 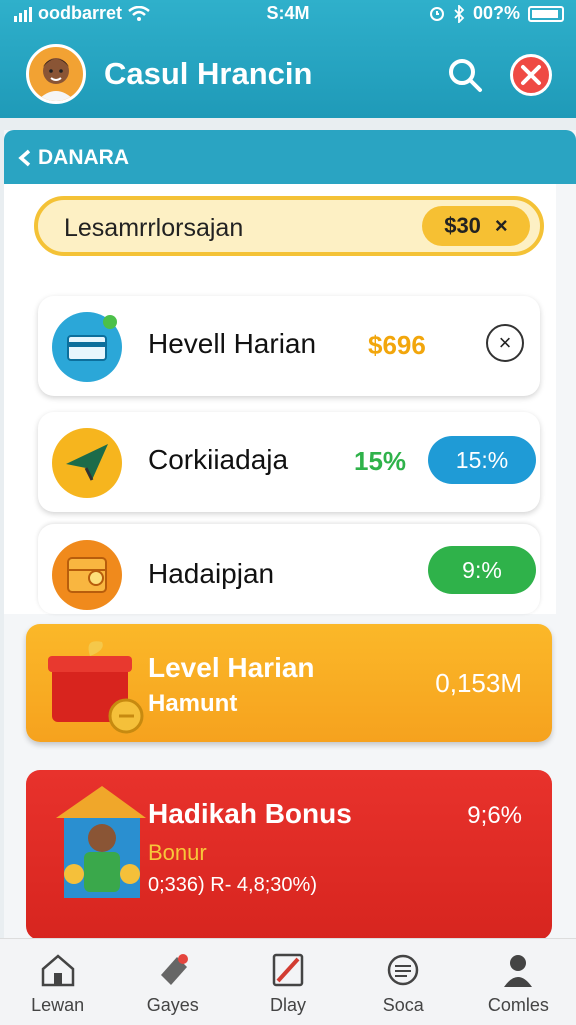 I want to click on treasure-icon, so click(x=87, y=575).